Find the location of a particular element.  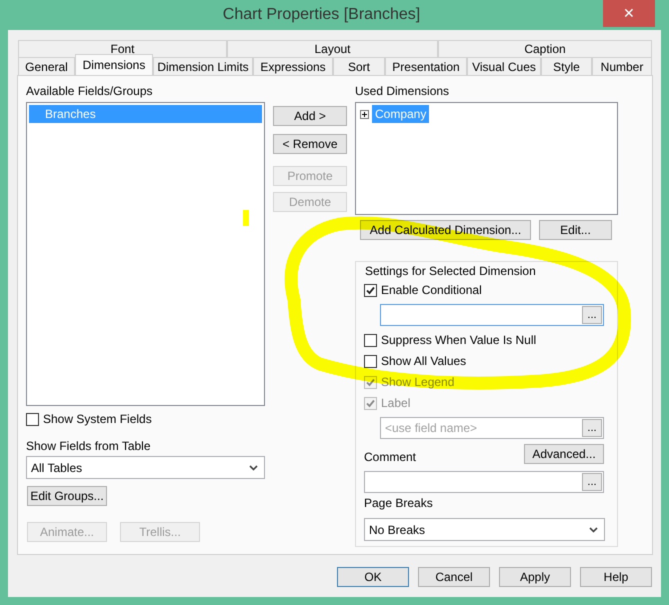

tab: Visual Cues is located at coordinates (504, 66).